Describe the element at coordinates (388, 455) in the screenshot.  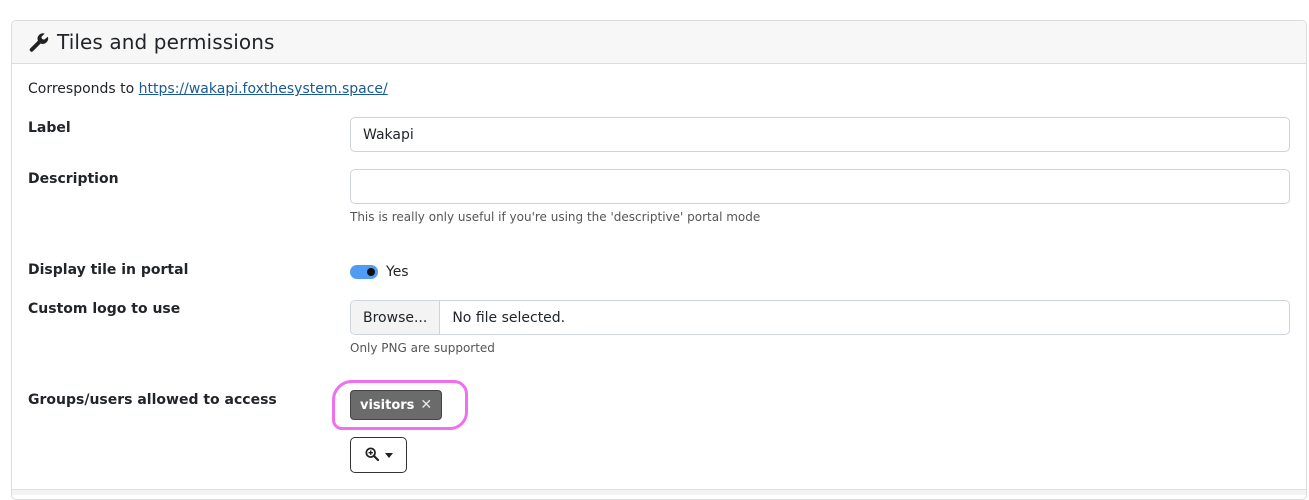
I see `chevron-down-icon` at that location.